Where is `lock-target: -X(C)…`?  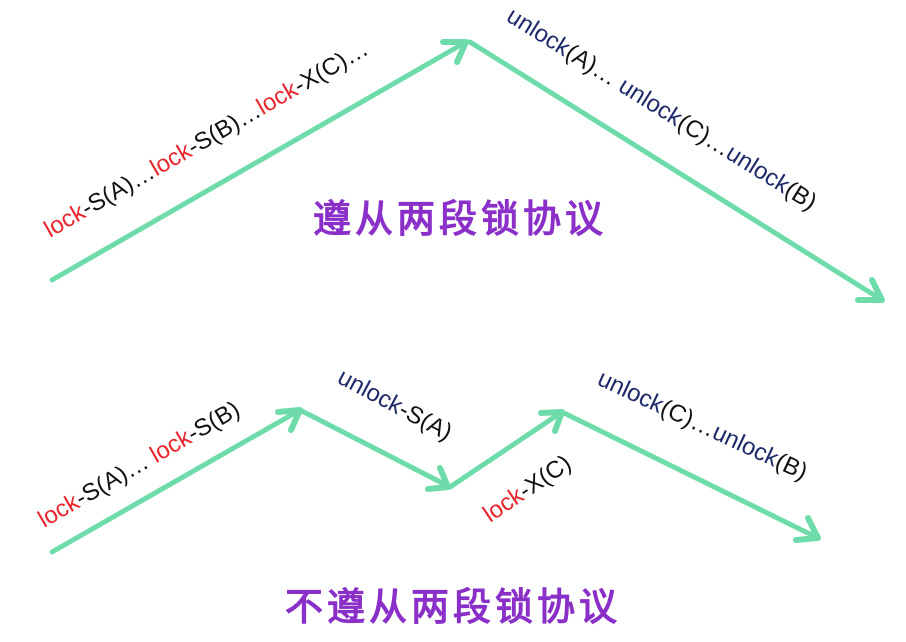
lock-target: -X(C)… is located at coordinates (331, 67).